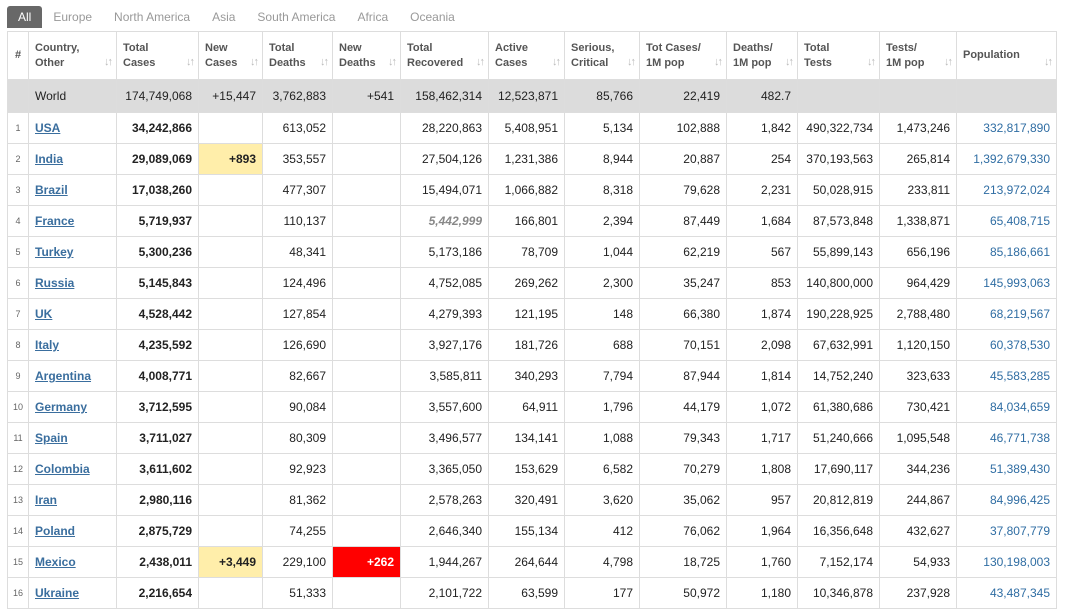 This screenshot has height=609, width=1069. What do you see at coordinates (152, 17) in the screenshot?
I see `tab-north-america: North America` at bounding box center [152, 17].